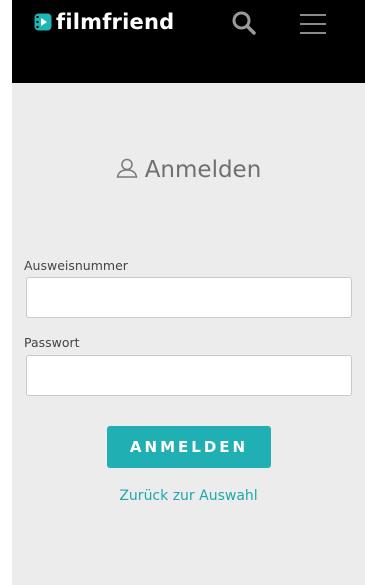  What do you see at coordinates (127, 170) in the screenshot?
I see `user-icon` at bounding box center [127, 170].